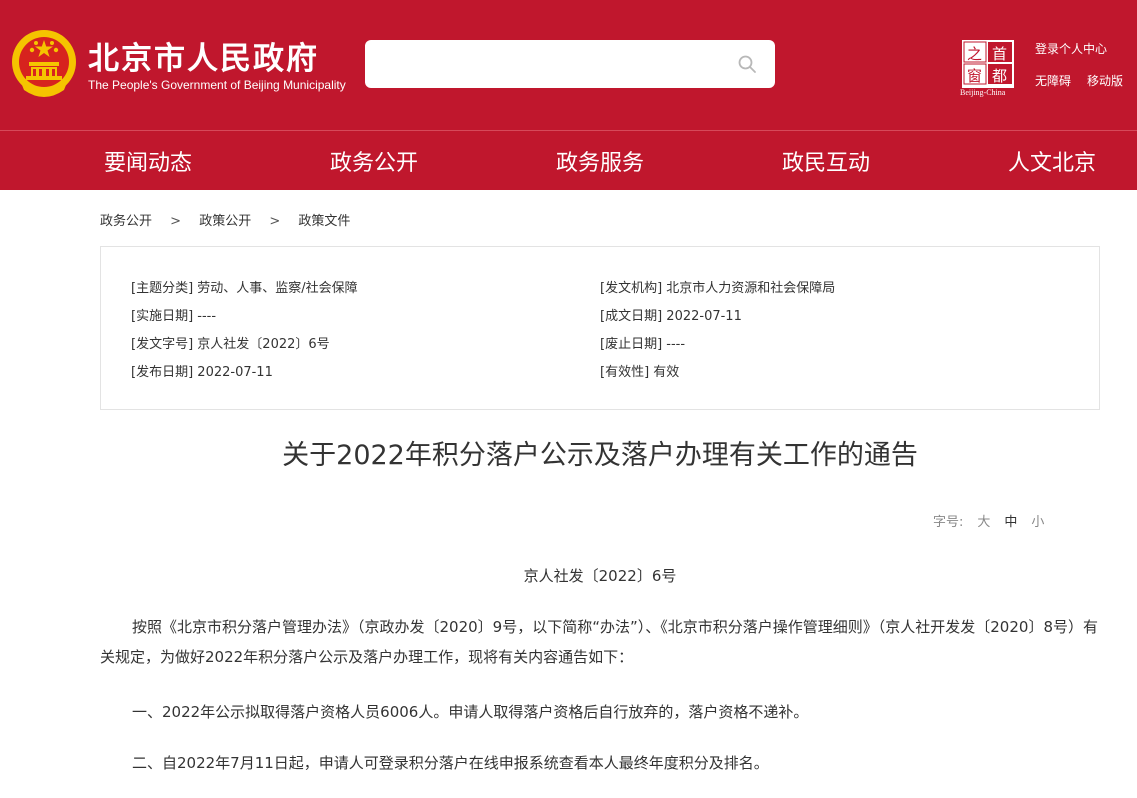 The width and height of the screenshot is (1137, 798). I want to click on breadcrumb-item-gov-open: 政务公开, so click(126, 219).